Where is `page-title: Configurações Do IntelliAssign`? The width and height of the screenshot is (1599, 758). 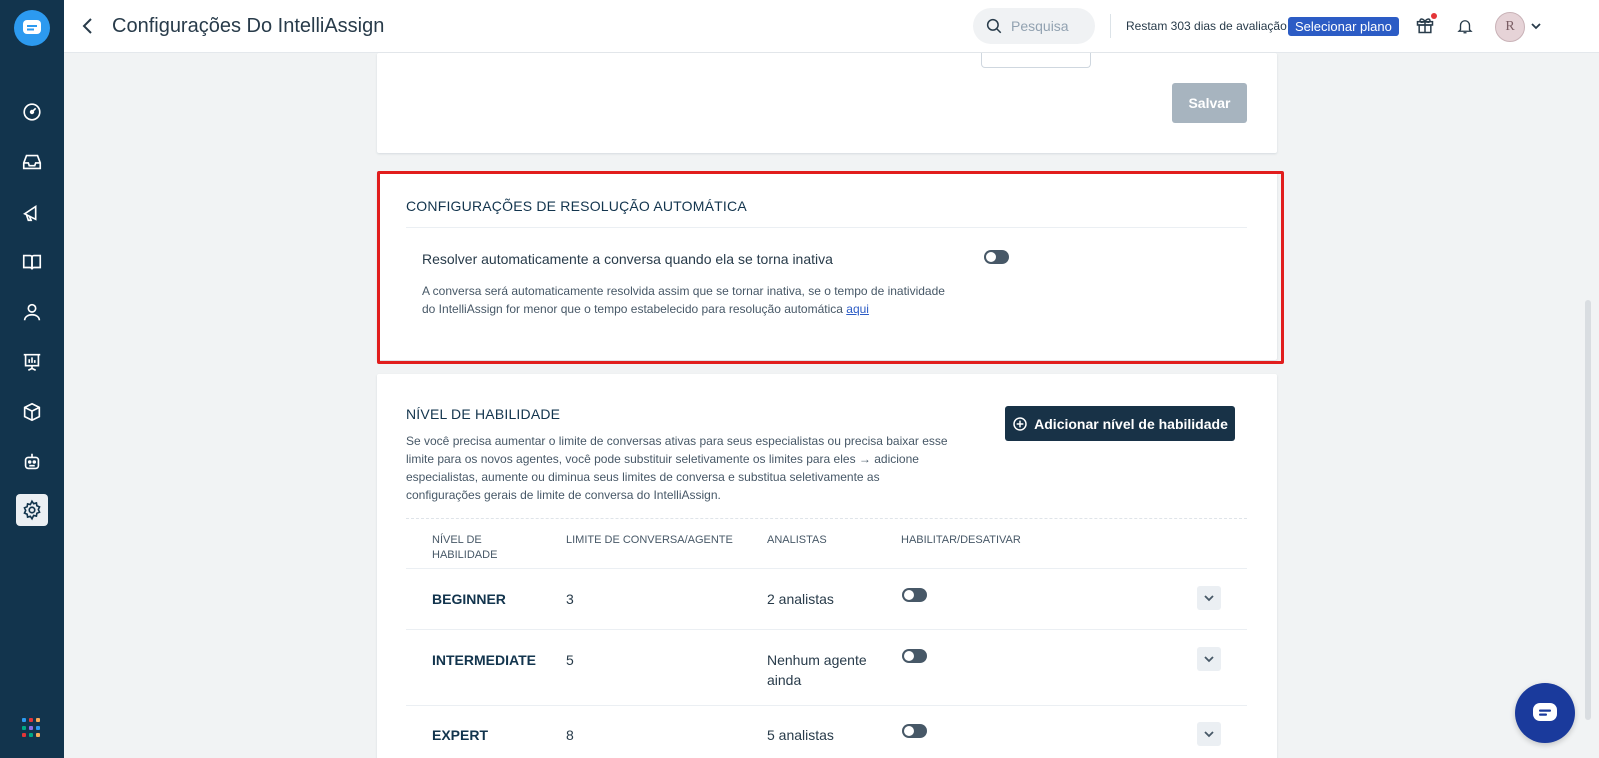 page-title: Configurações Do IntelliAssign is located at coordinates (248, 26).